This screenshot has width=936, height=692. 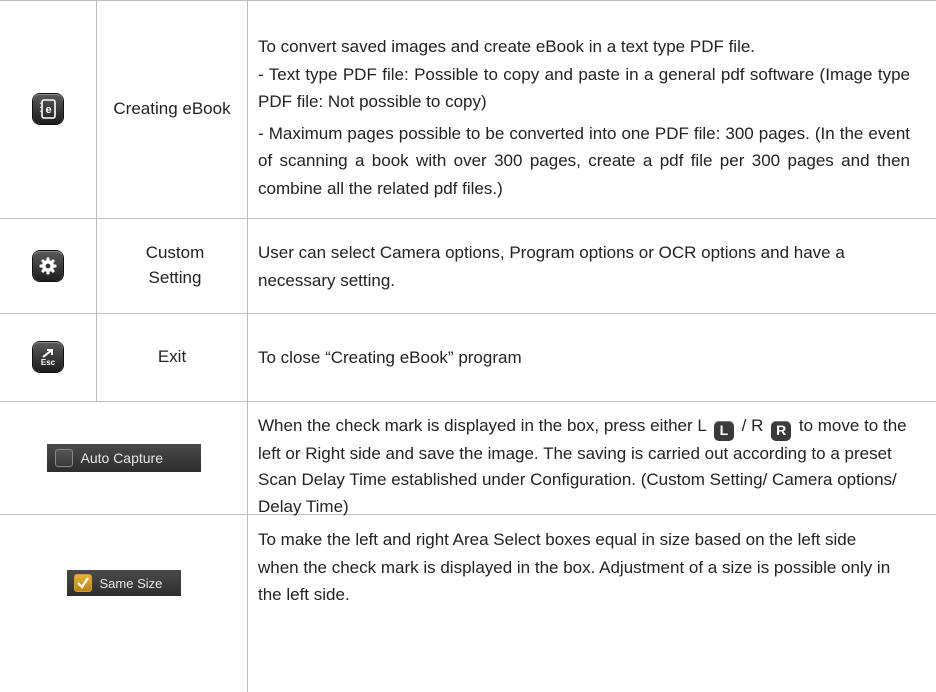 I want to click on same-size-label: Same Size, so click(x=131, y=583).